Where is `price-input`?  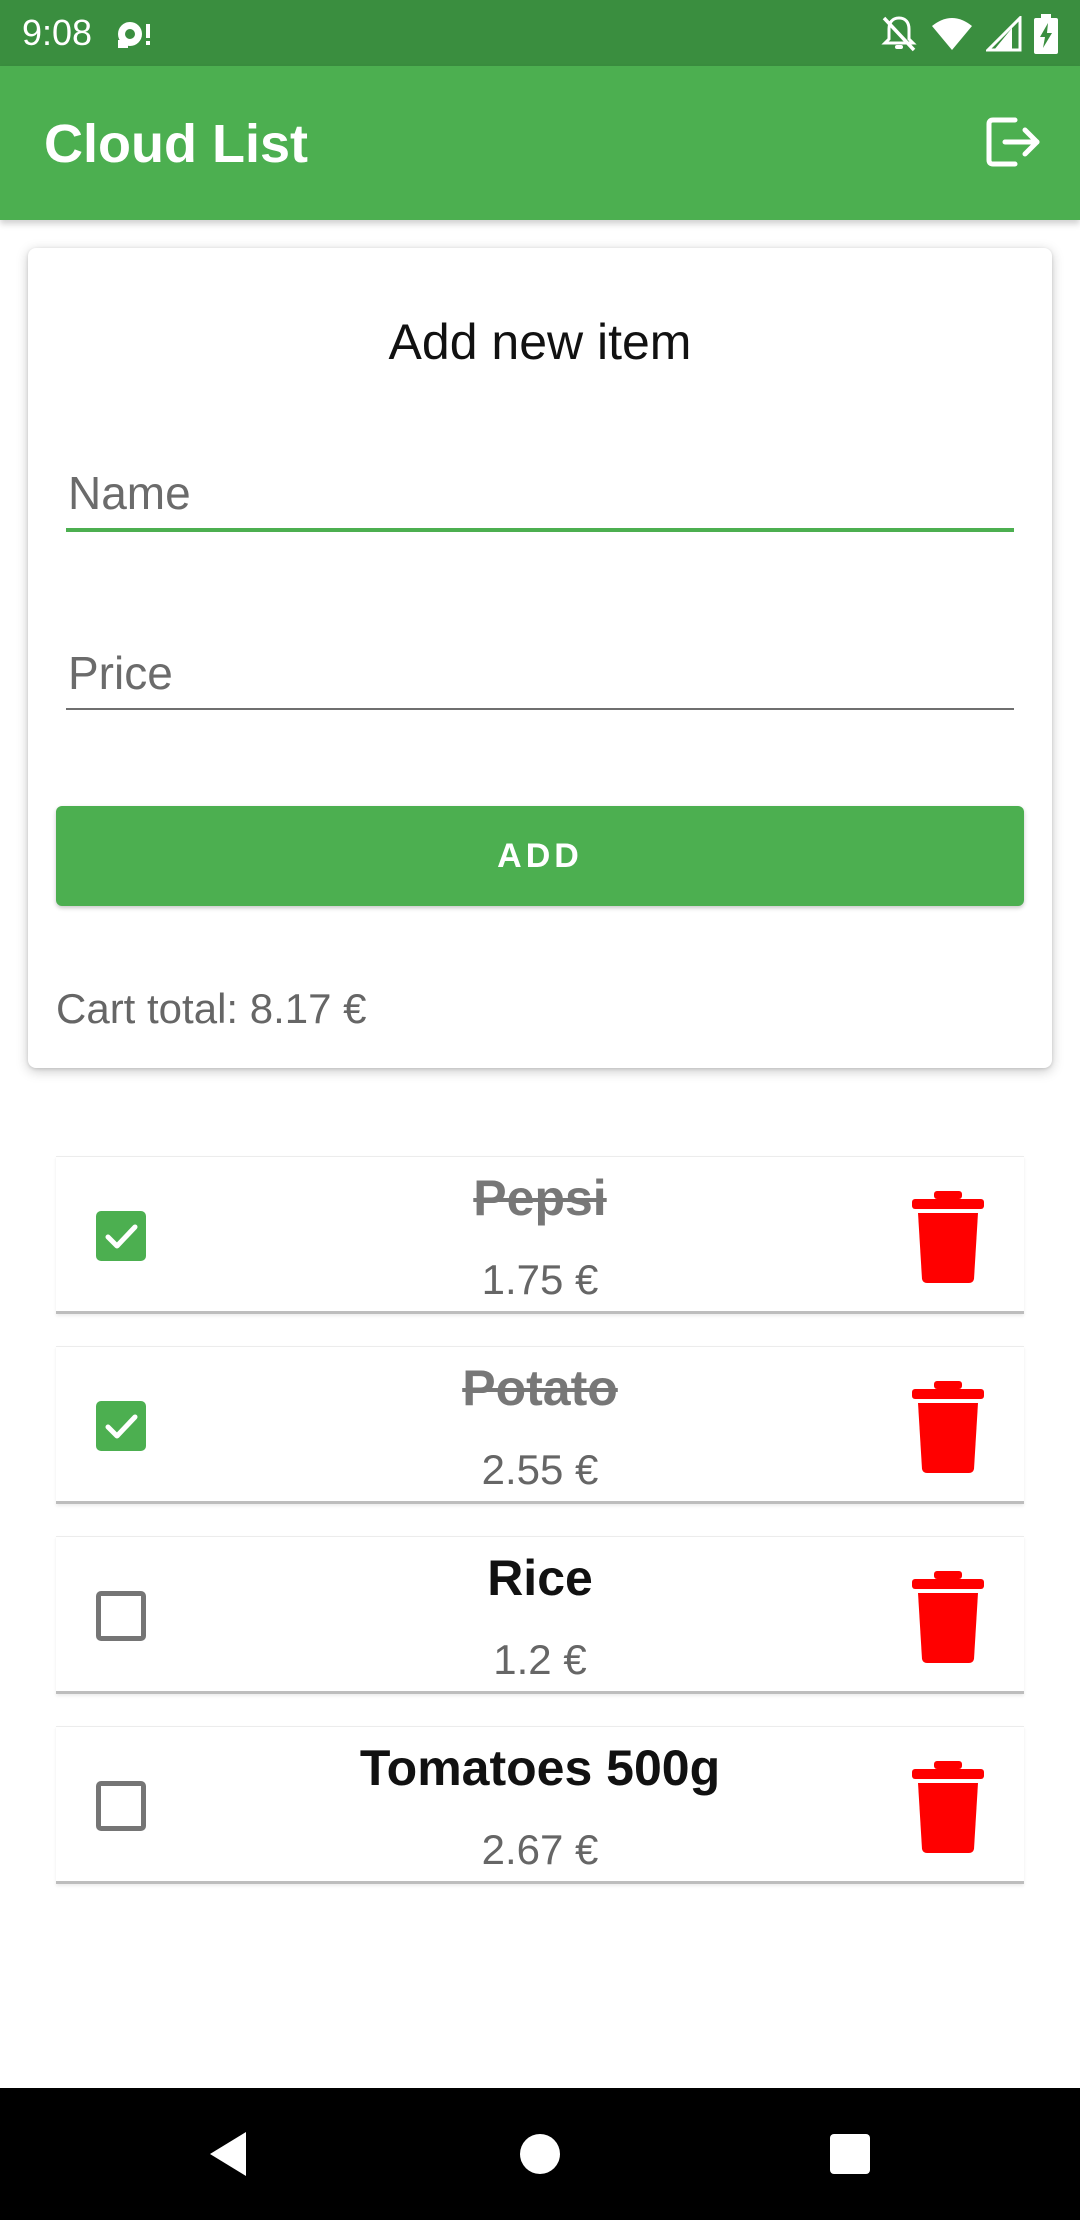 price-input is located at coordinates (540, 673).